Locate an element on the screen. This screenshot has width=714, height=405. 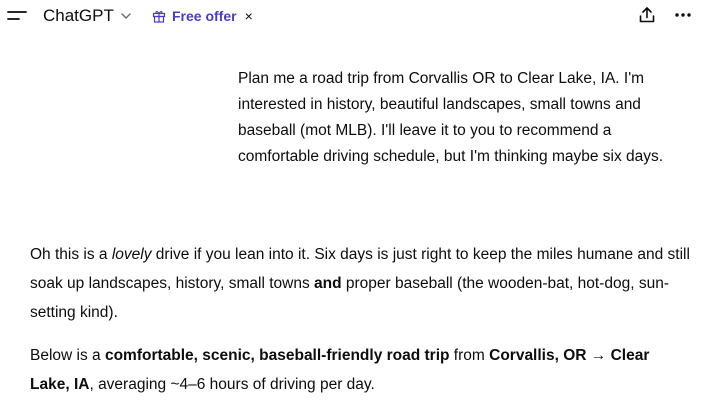
model-switcher: ChatGPT is located at coordinates (87, 16).